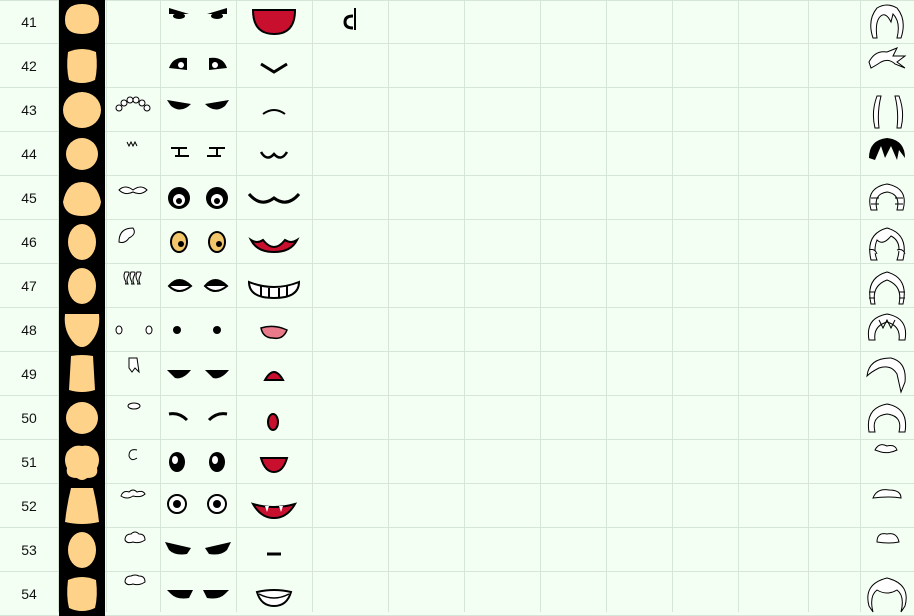  What do you see at coordinates (457, 506) in the screenshot?
I see `sprite-row: 52` at bounding box center [457, 506].